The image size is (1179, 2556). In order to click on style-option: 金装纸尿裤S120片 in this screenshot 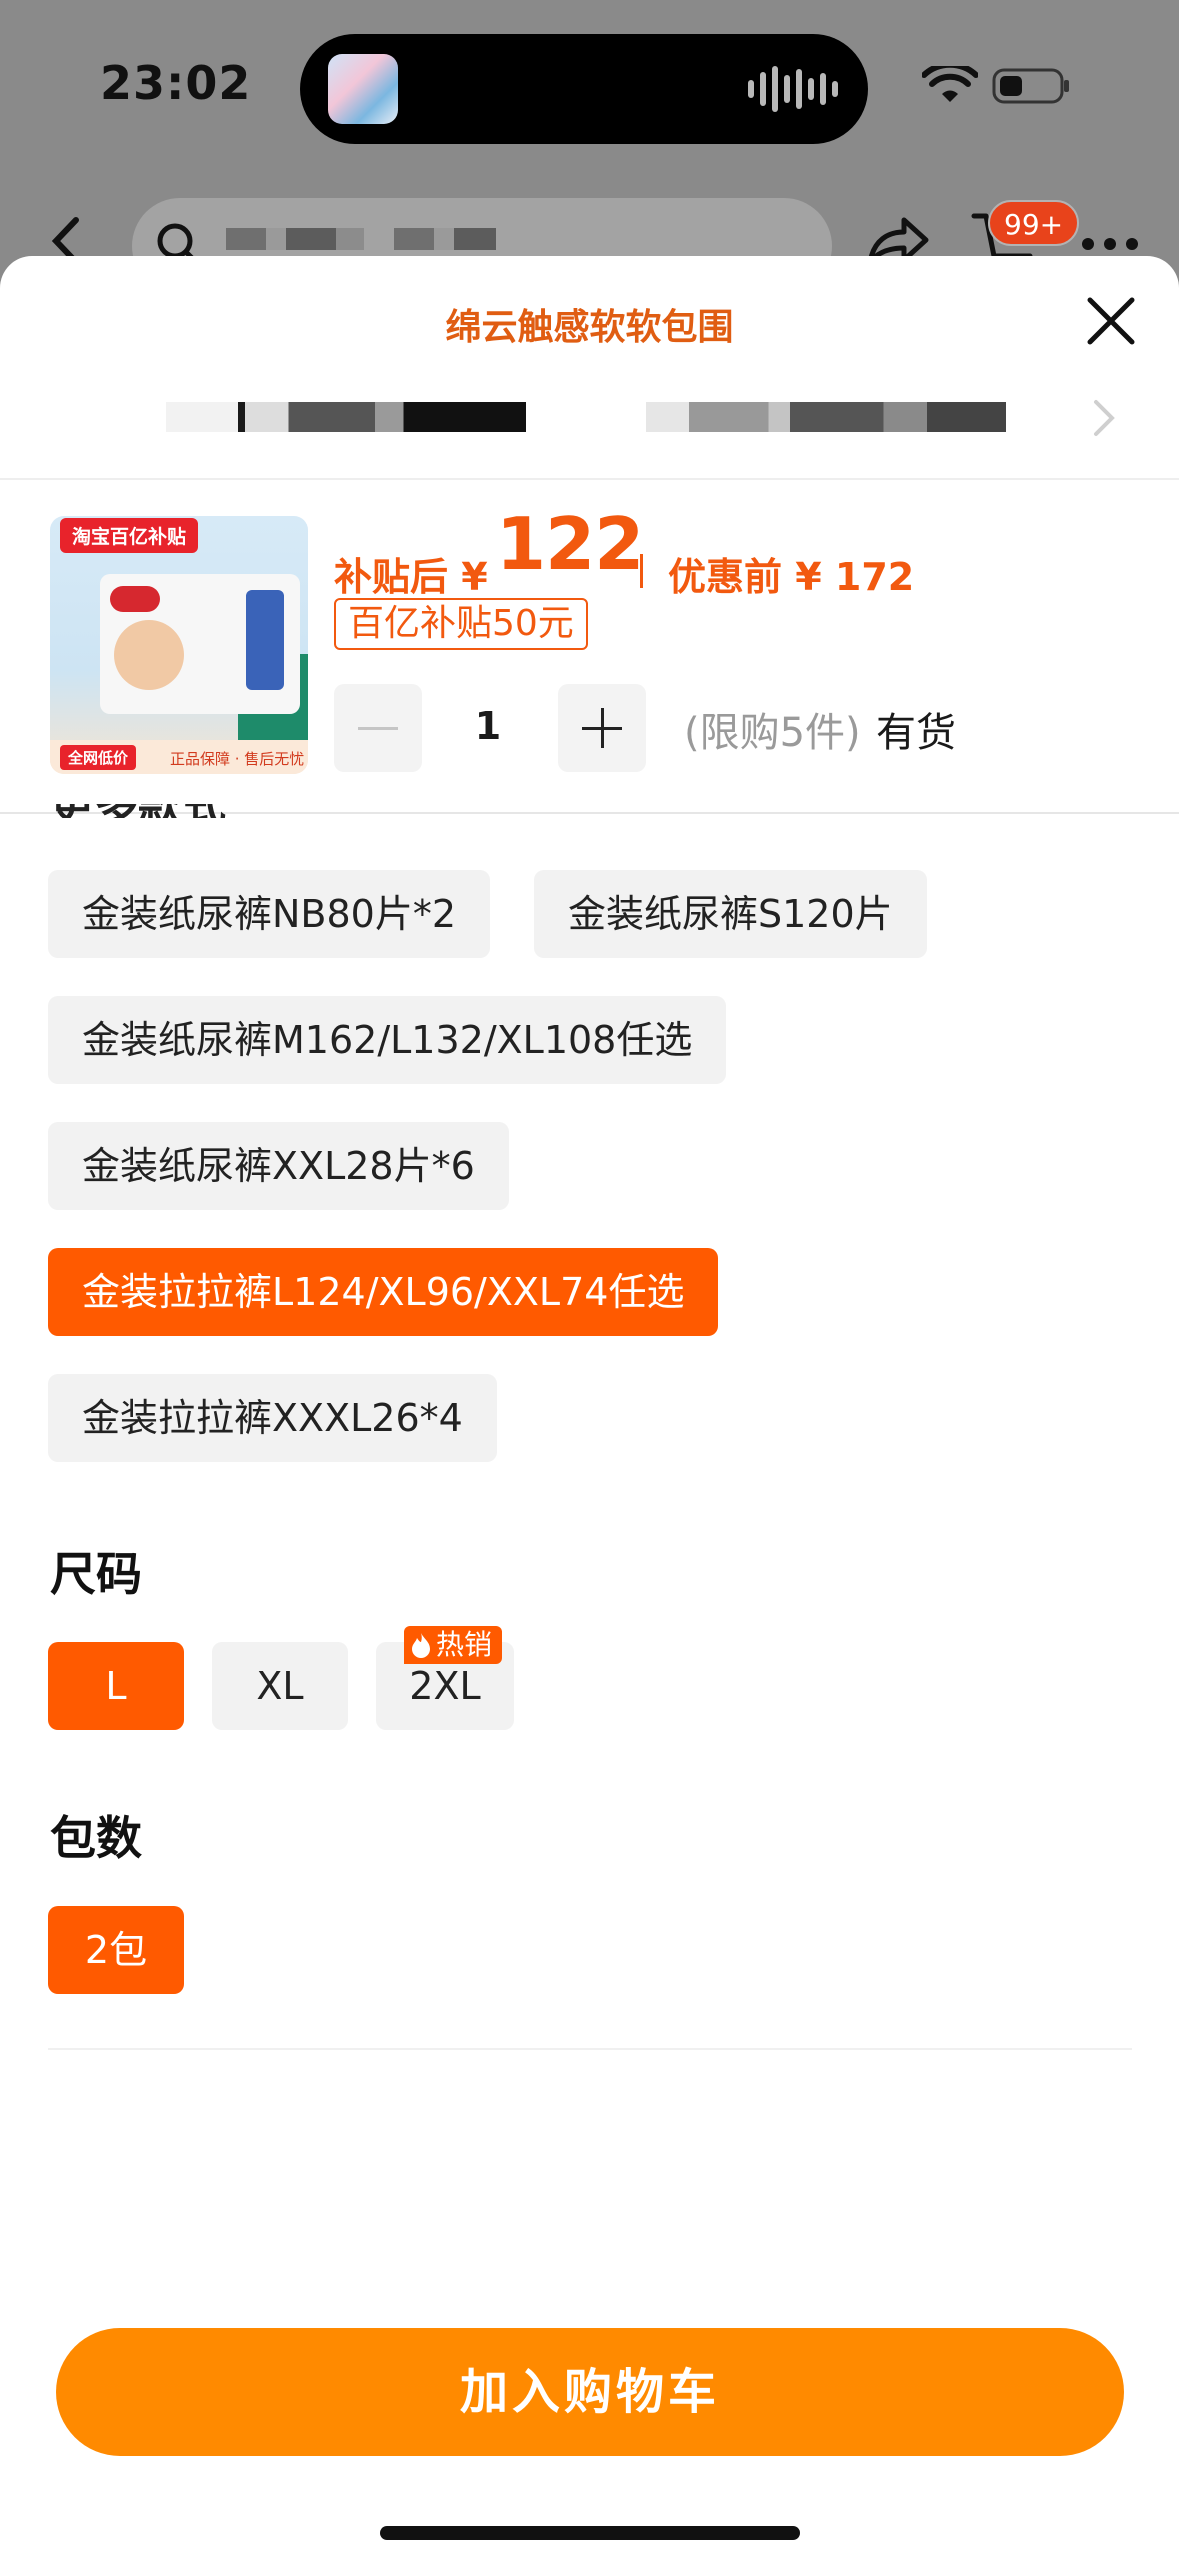, I will do `click(730, 914)`.